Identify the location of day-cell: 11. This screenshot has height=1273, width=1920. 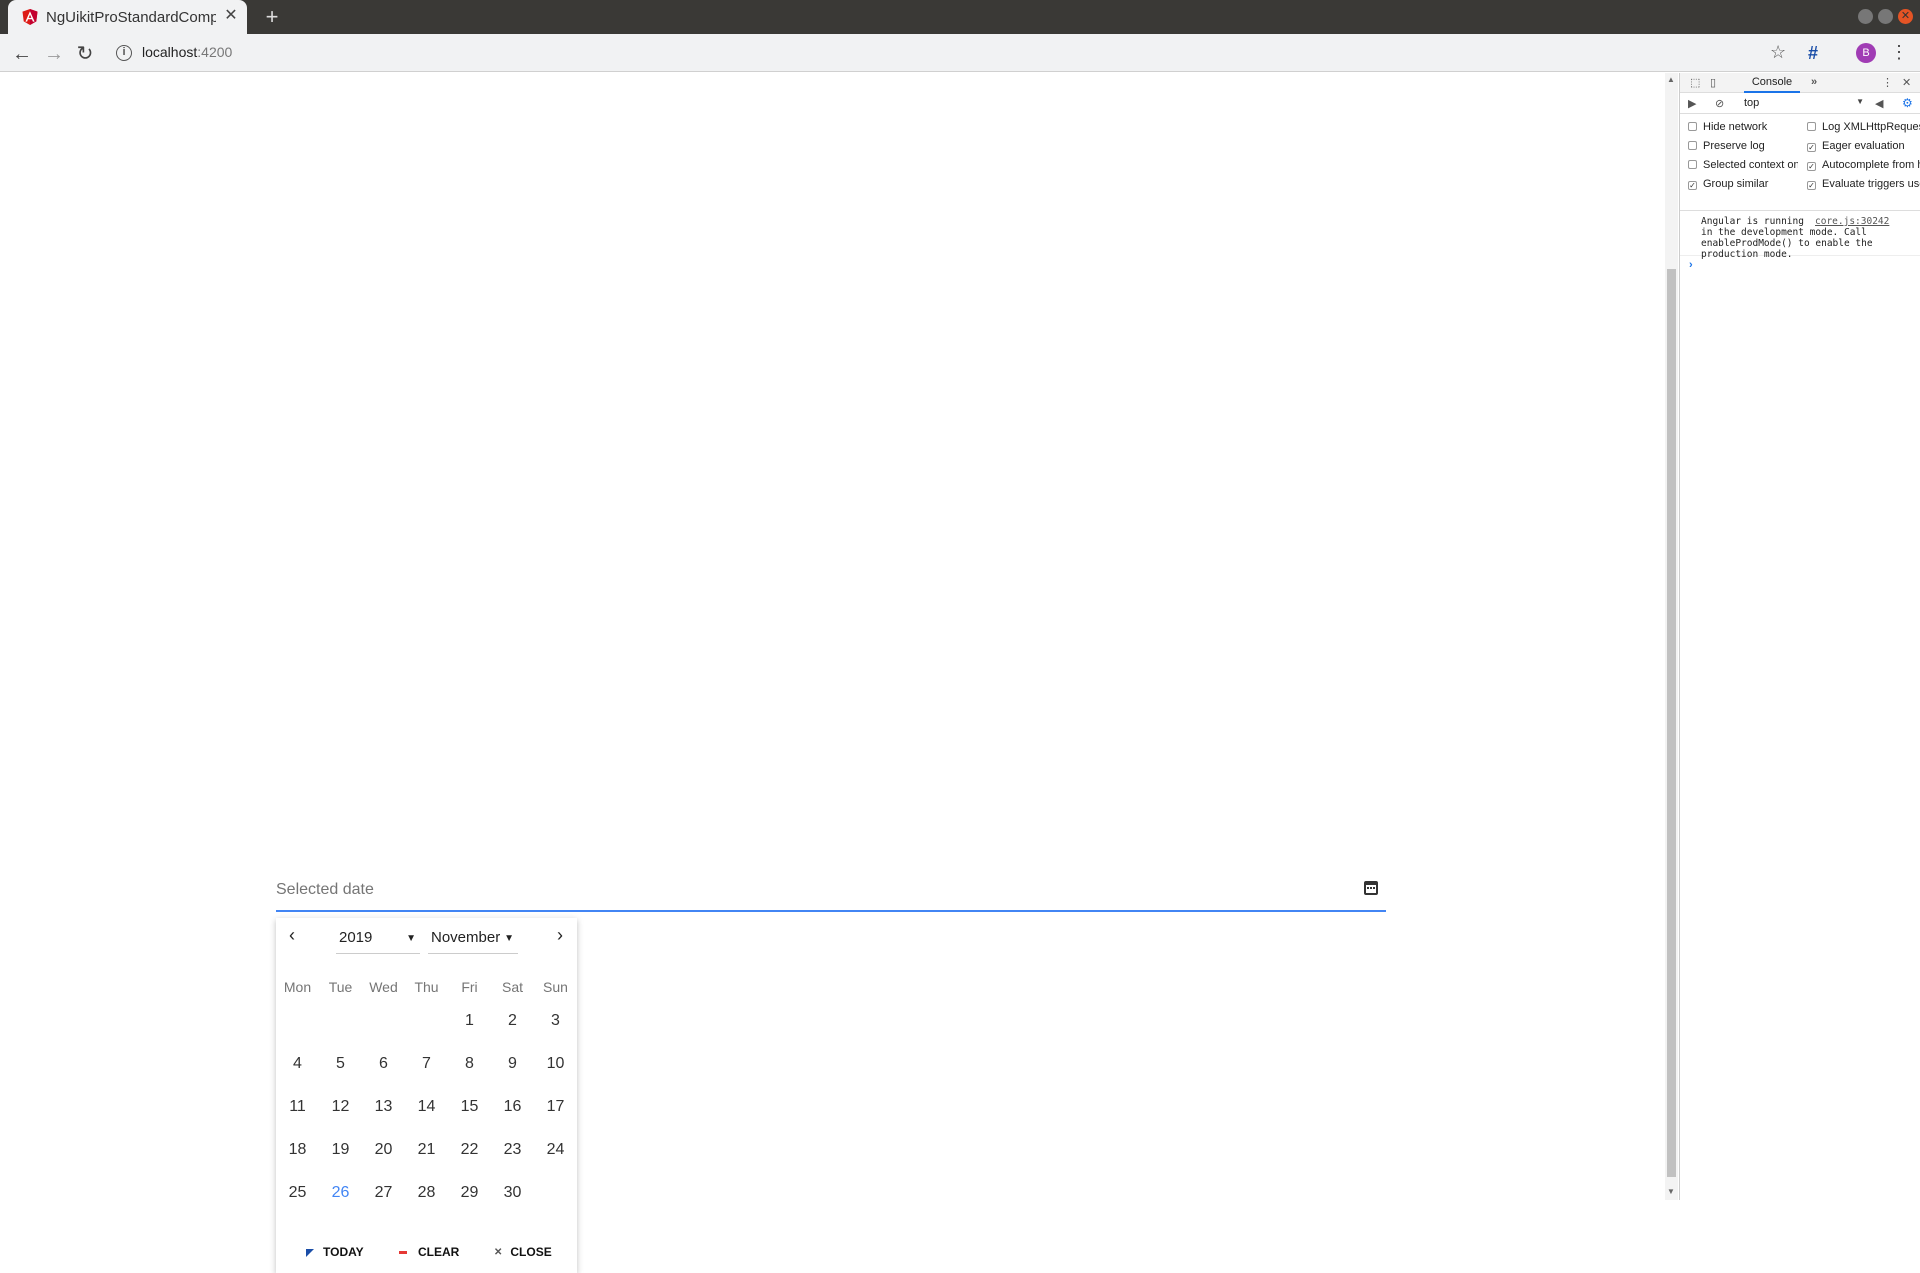
(297, 1117).